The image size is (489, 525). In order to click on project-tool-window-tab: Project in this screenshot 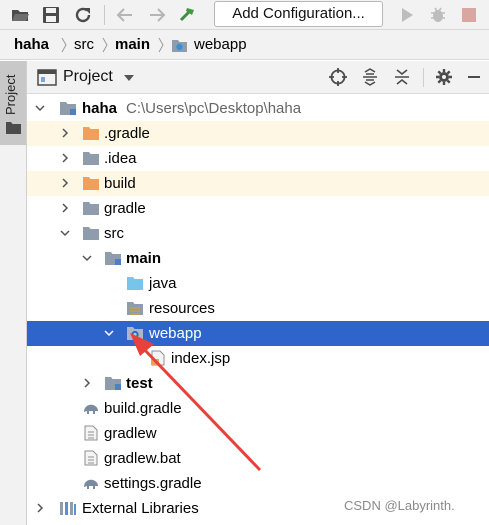, I will do `click(13, 103)`.